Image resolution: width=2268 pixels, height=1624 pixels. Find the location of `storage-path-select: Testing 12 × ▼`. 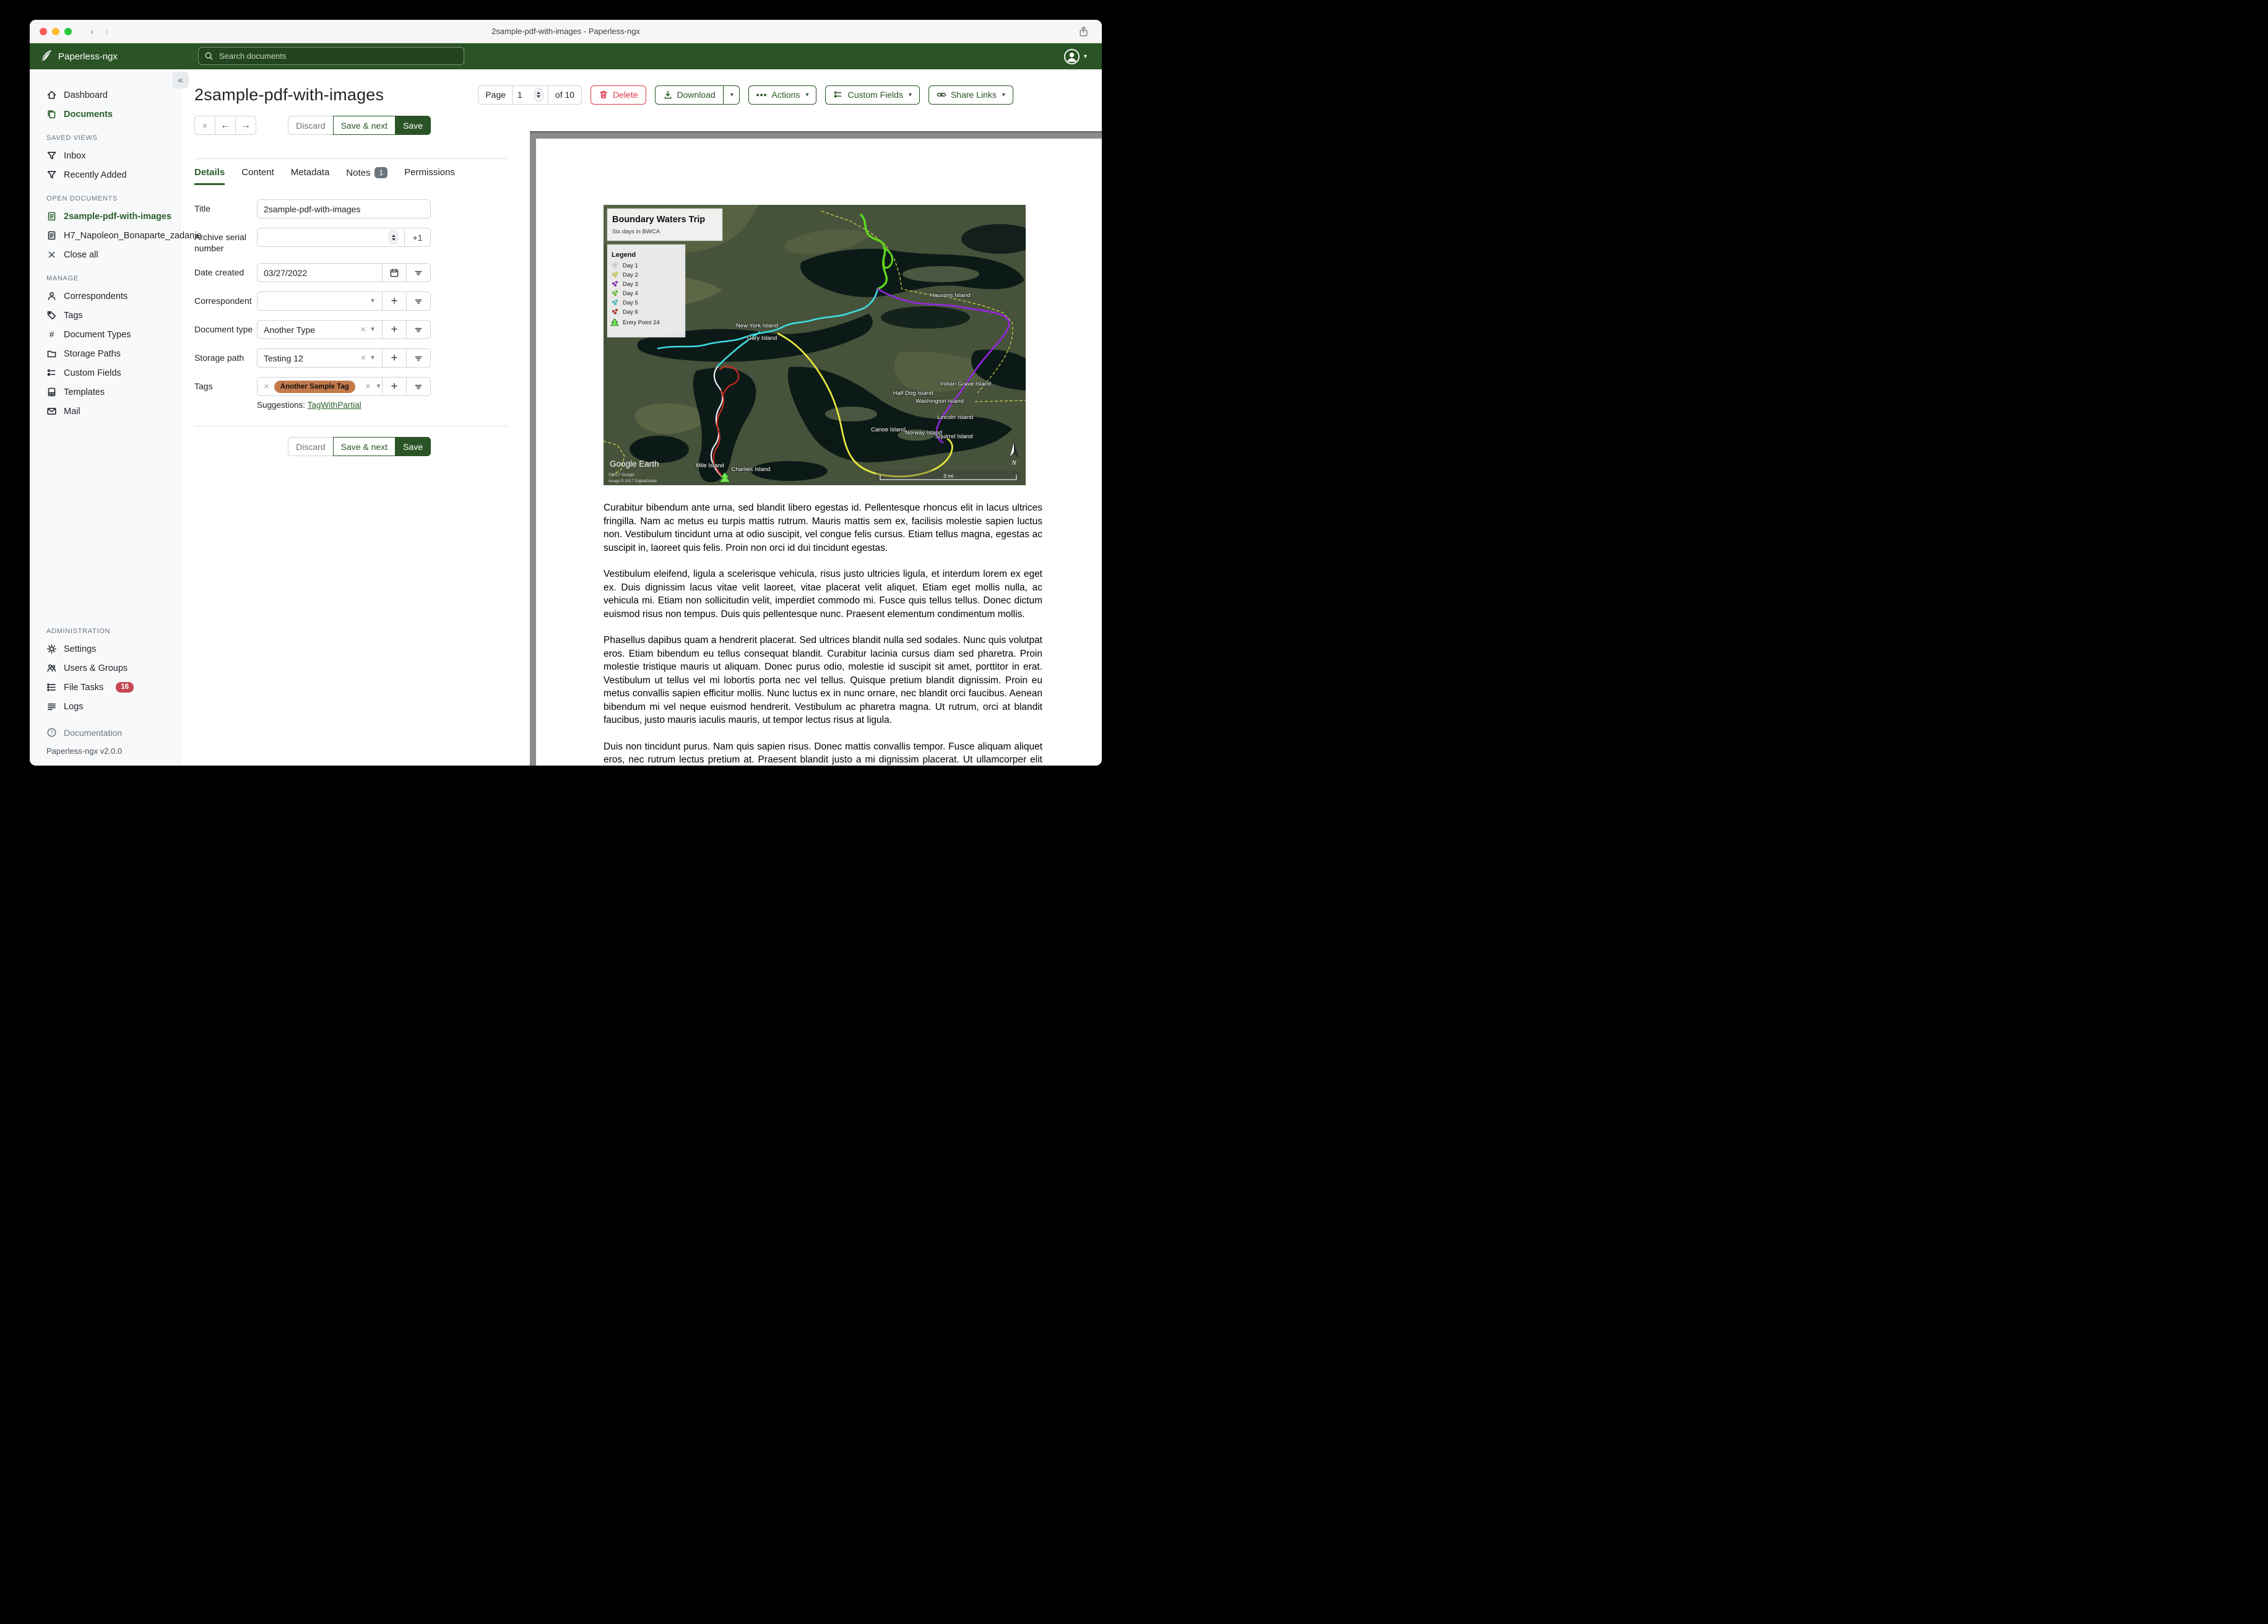

storage-path-select: Testing 12 × ▼ is located at coordinates (320, 358).